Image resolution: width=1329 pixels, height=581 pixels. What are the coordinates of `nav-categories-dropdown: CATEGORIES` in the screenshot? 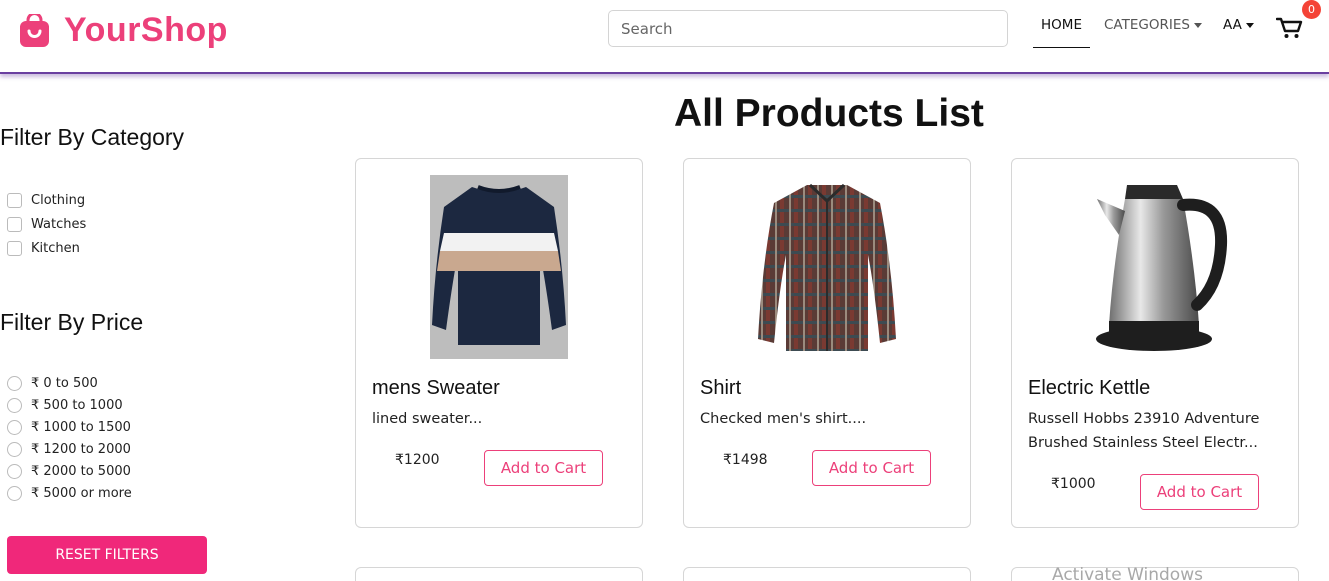 It's located at (1153, 25).